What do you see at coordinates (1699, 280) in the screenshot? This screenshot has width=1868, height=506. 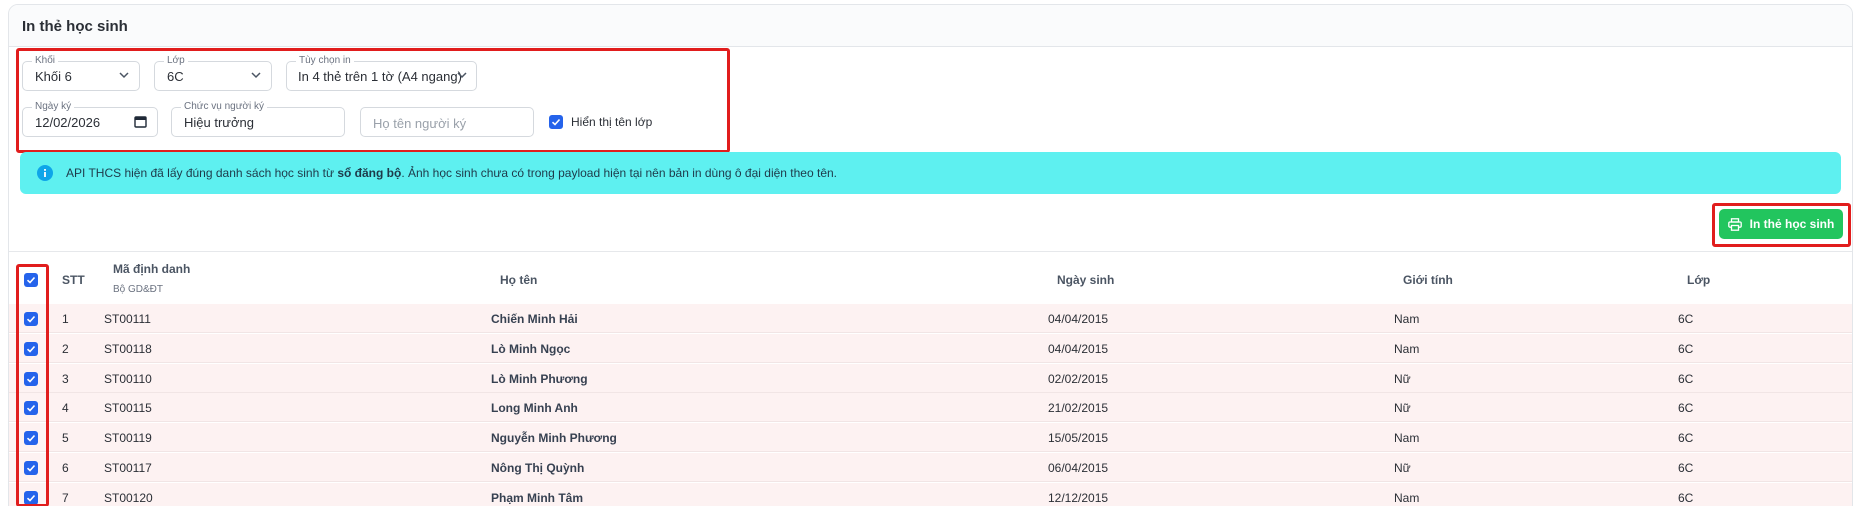 I see `header-lop: Lớp` at bounding box center [1699, 280].